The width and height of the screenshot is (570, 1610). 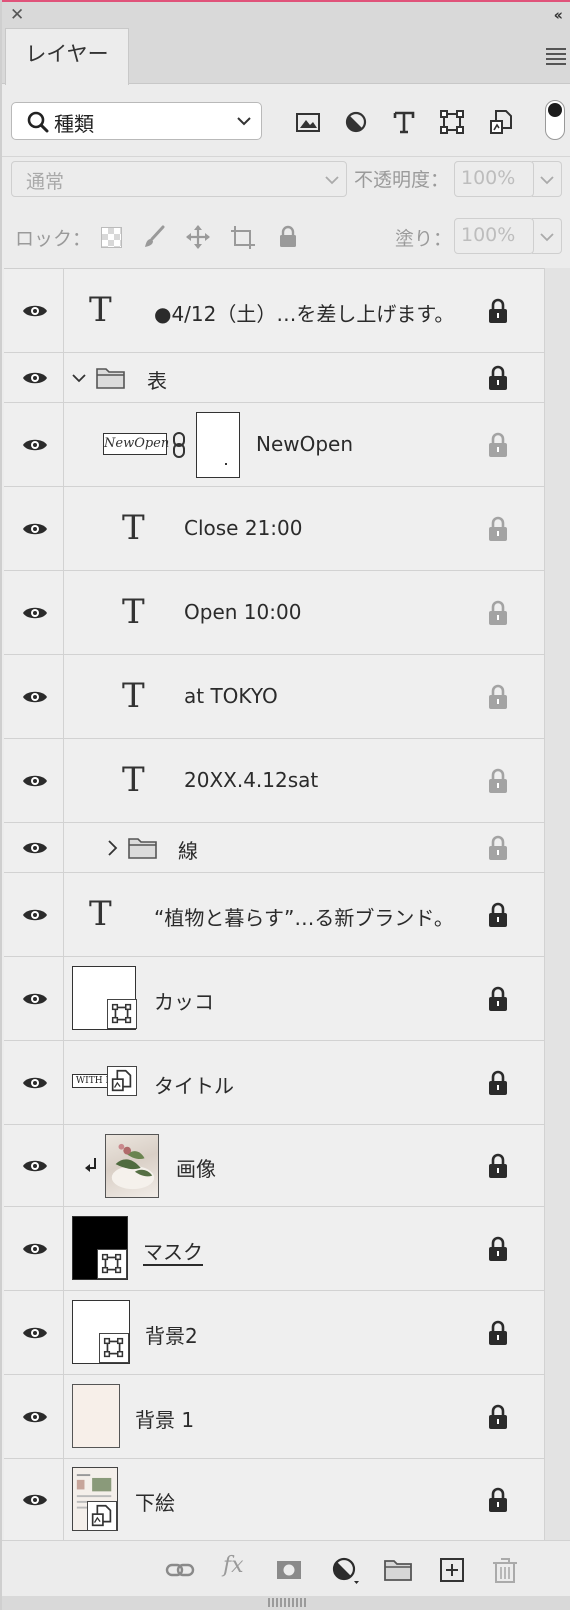 What do you see at coordinates (288, 237) in the screenshot?
I see `lock-all-icon` at bounding box center [288, 237].